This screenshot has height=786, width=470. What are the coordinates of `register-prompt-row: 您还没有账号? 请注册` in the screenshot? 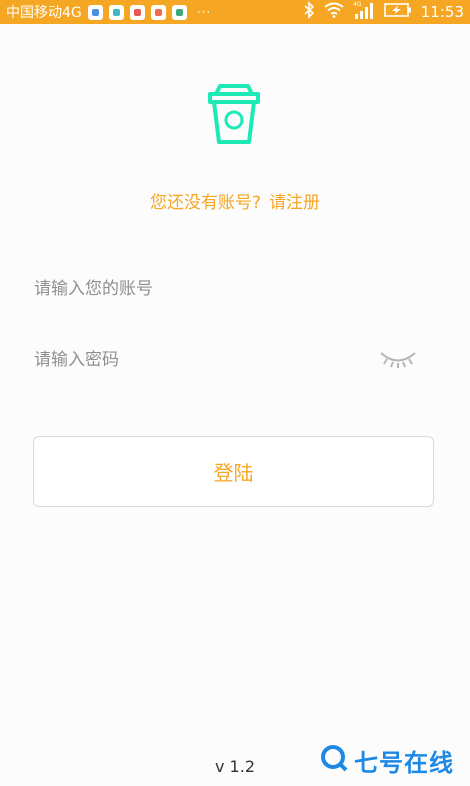 It's located at (235, 200).